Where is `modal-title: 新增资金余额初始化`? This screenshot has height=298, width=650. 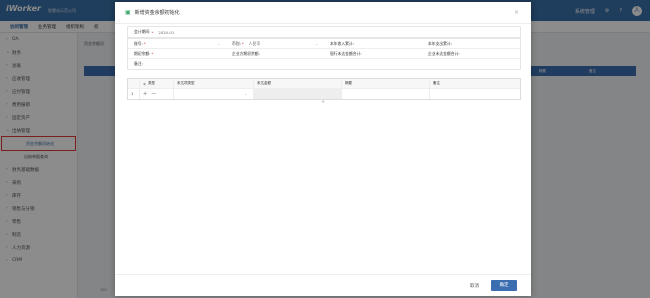 modal-title: 新增资金余额初始化 is located at coordinates (157, 13).